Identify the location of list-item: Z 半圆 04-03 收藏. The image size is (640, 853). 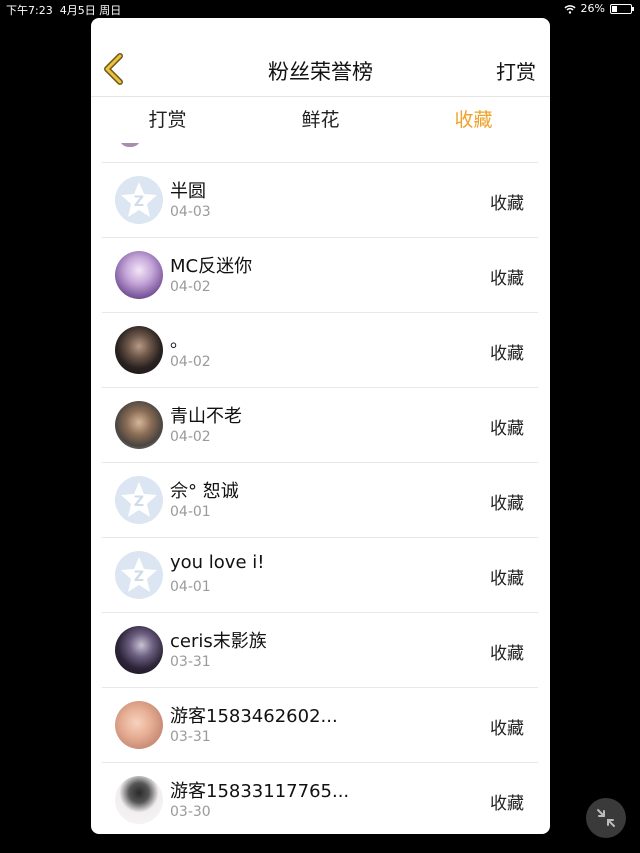
(320, 200).